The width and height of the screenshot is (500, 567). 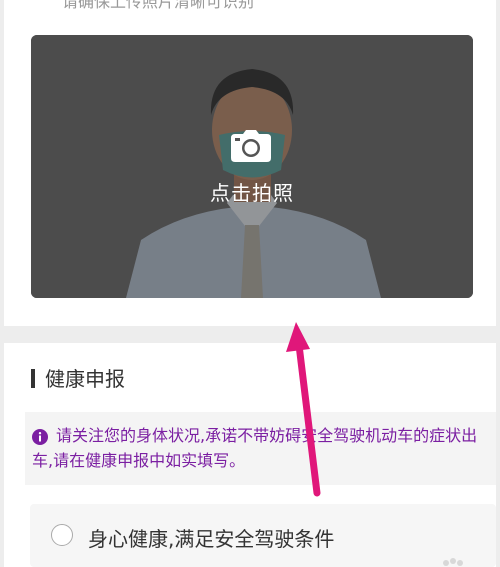 What do you see at coordinates (453, 562) in the screenshot?
I see `watermark-icon` at bounding box center [453, 562].